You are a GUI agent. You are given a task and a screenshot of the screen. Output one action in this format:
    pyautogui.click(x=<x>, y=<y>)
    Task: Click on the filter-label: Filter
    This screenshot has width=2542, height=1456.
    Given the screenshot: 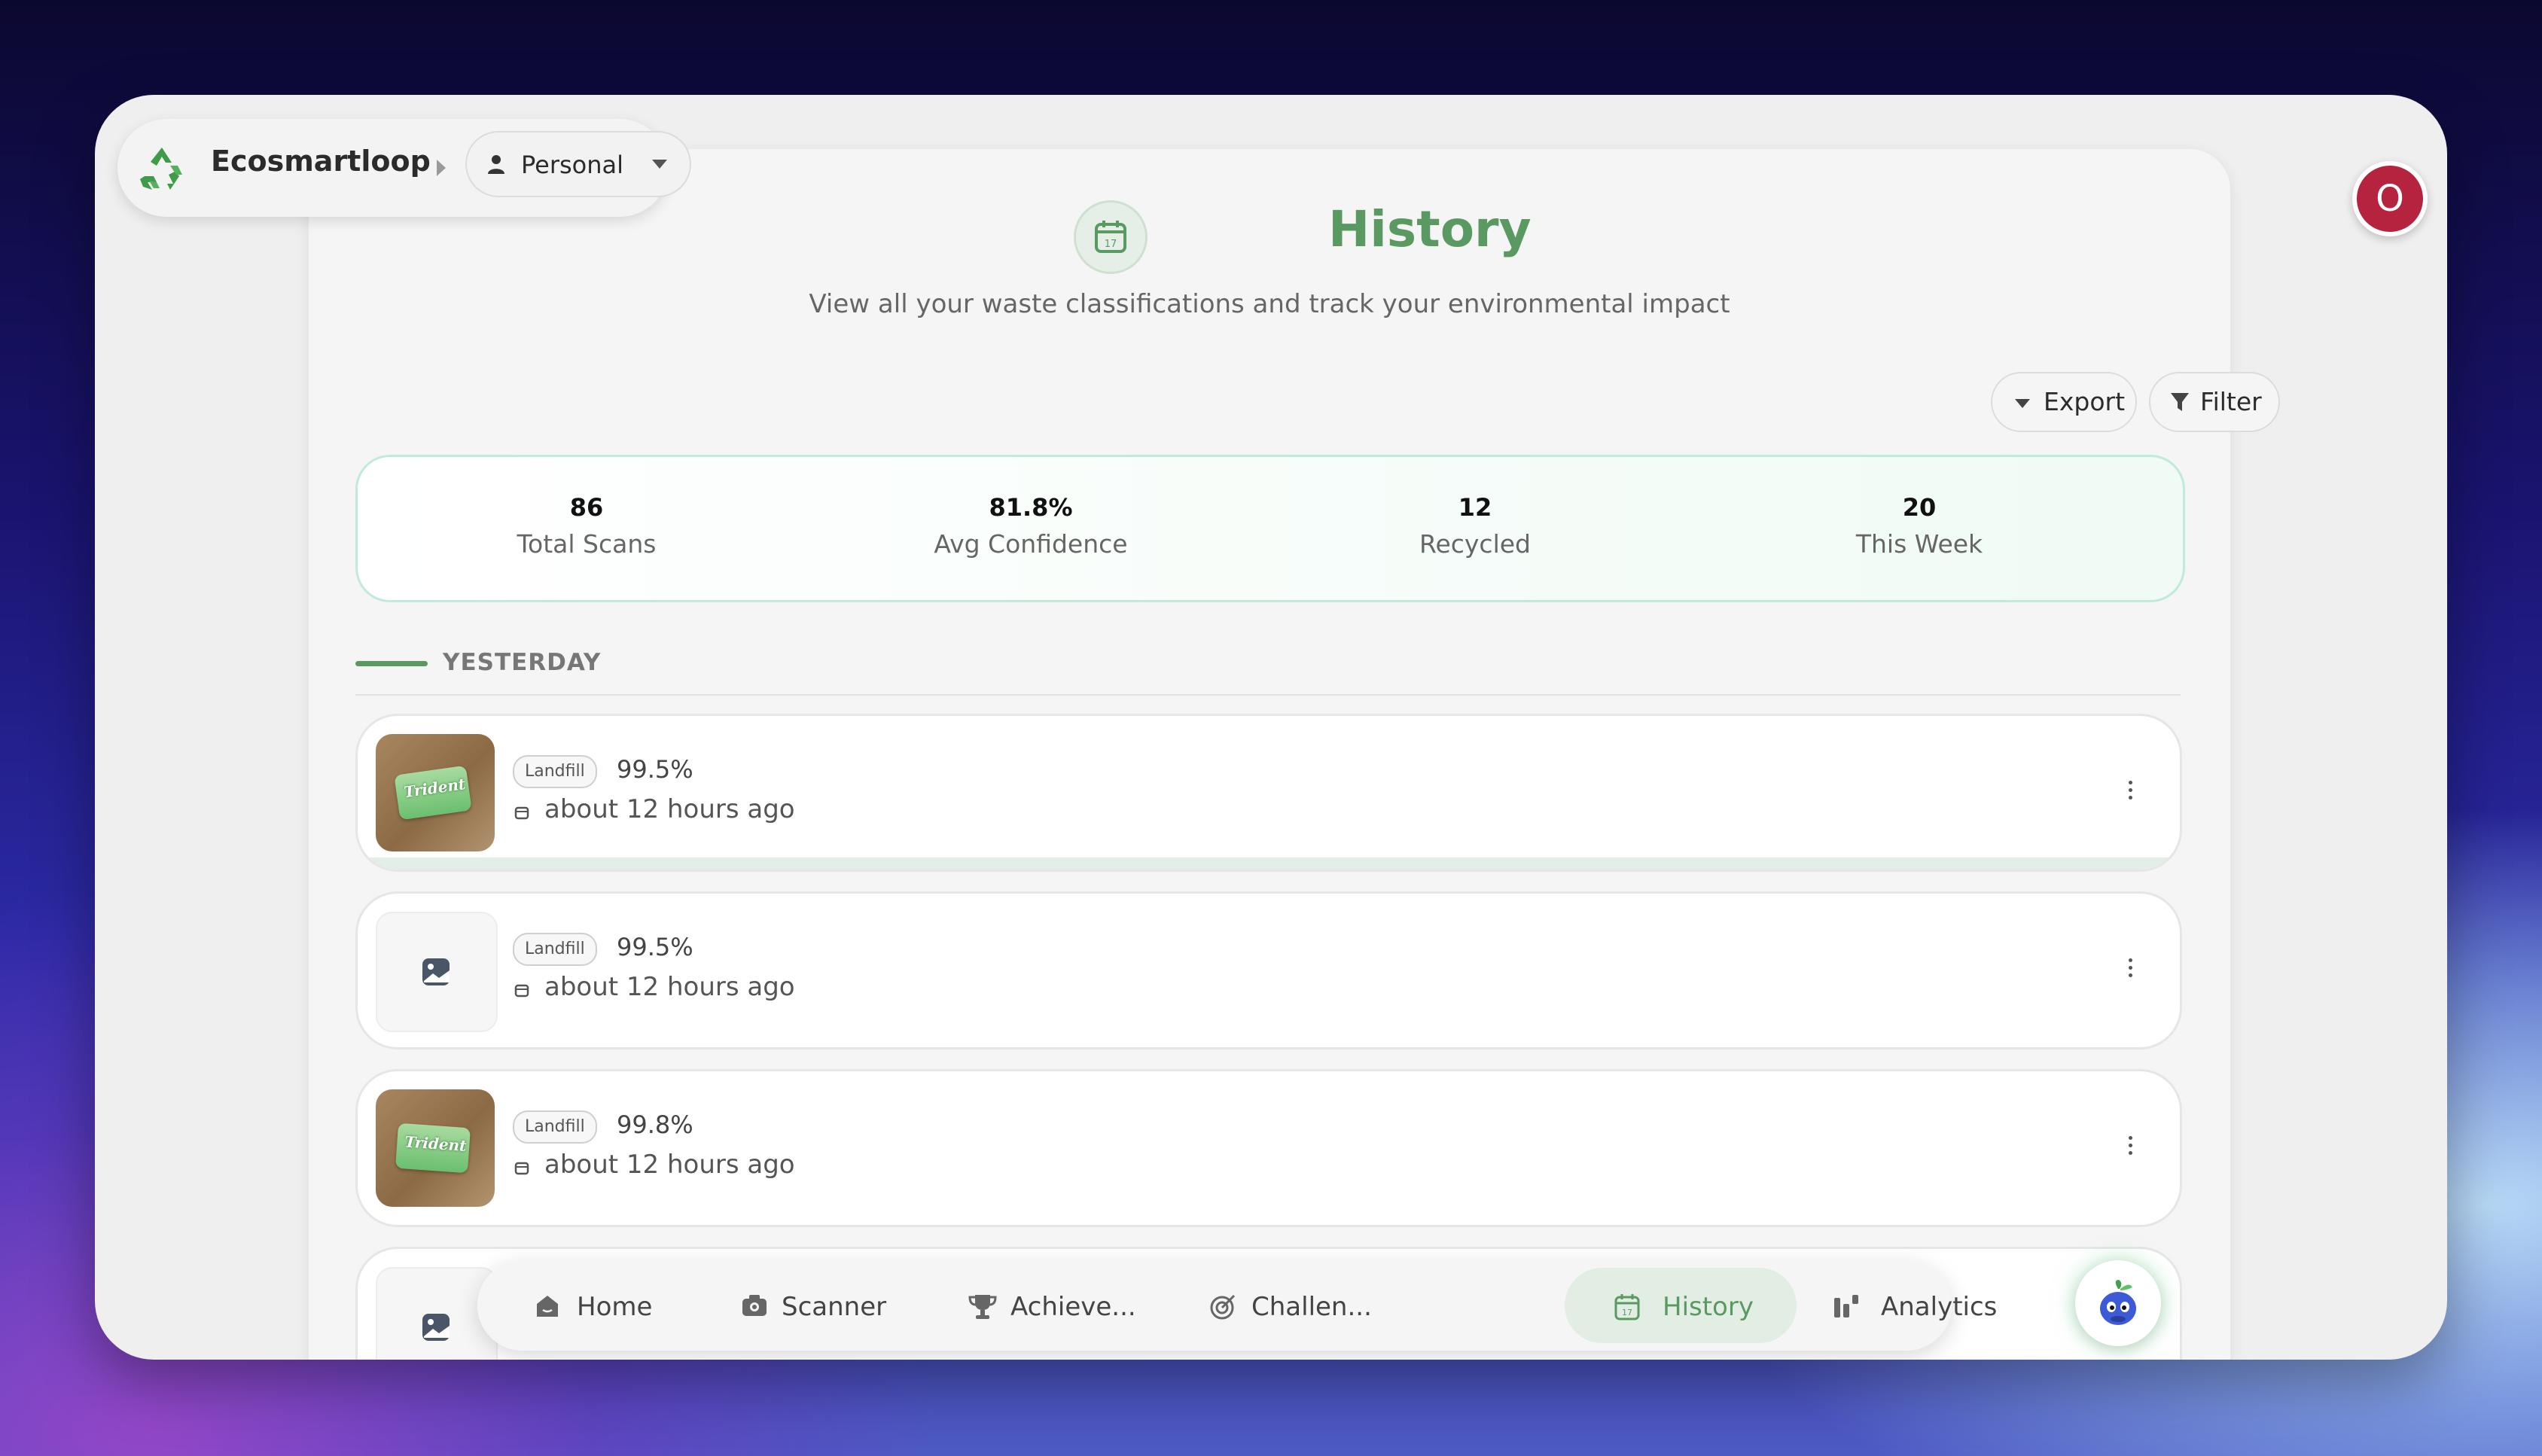 What is the action you would take?
    pyautogui.click(x=2231, y=401)
    